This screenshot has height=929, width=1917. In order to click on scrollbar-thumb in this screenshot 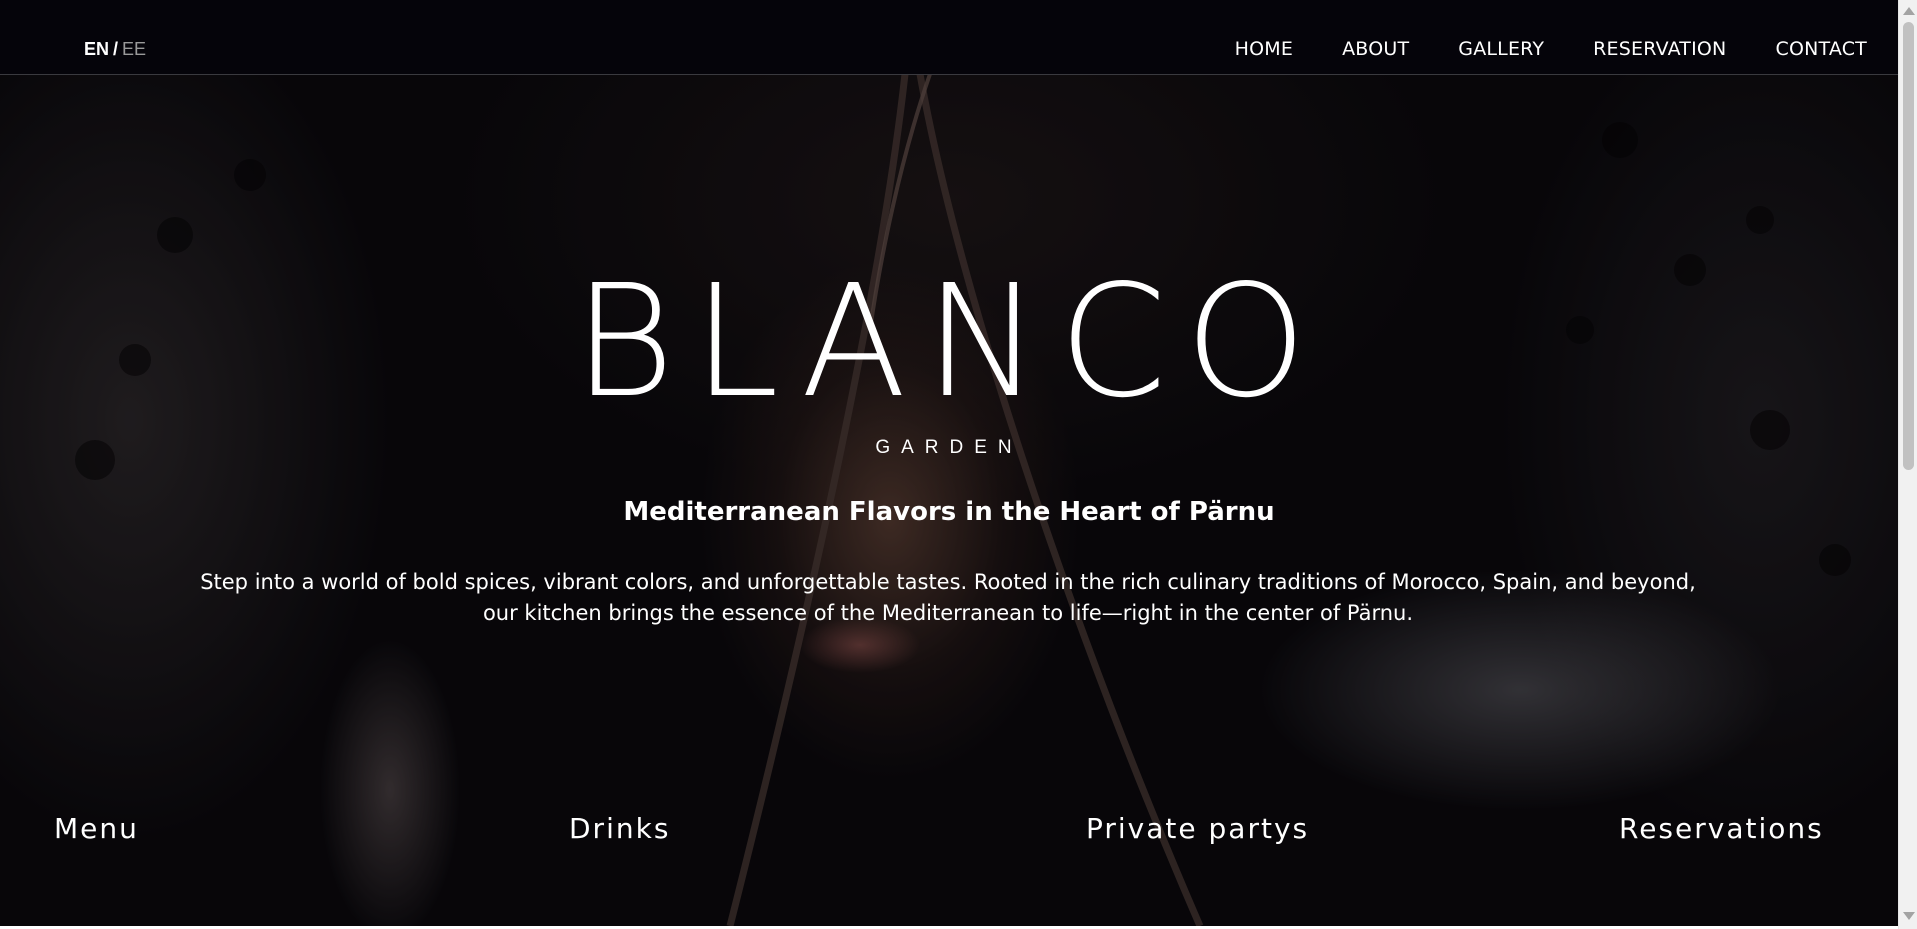, I will do `click(1908, 246)`.